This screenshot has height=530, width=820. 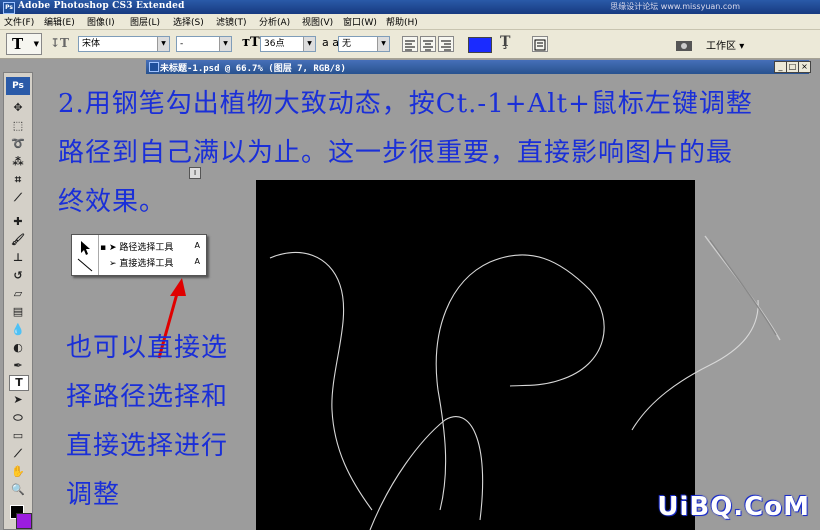 What do you see at coordinates (114, 248) in the screenshot?
I see `path-selection-arrow-icon: ➤` at bounding box center [114, 248].